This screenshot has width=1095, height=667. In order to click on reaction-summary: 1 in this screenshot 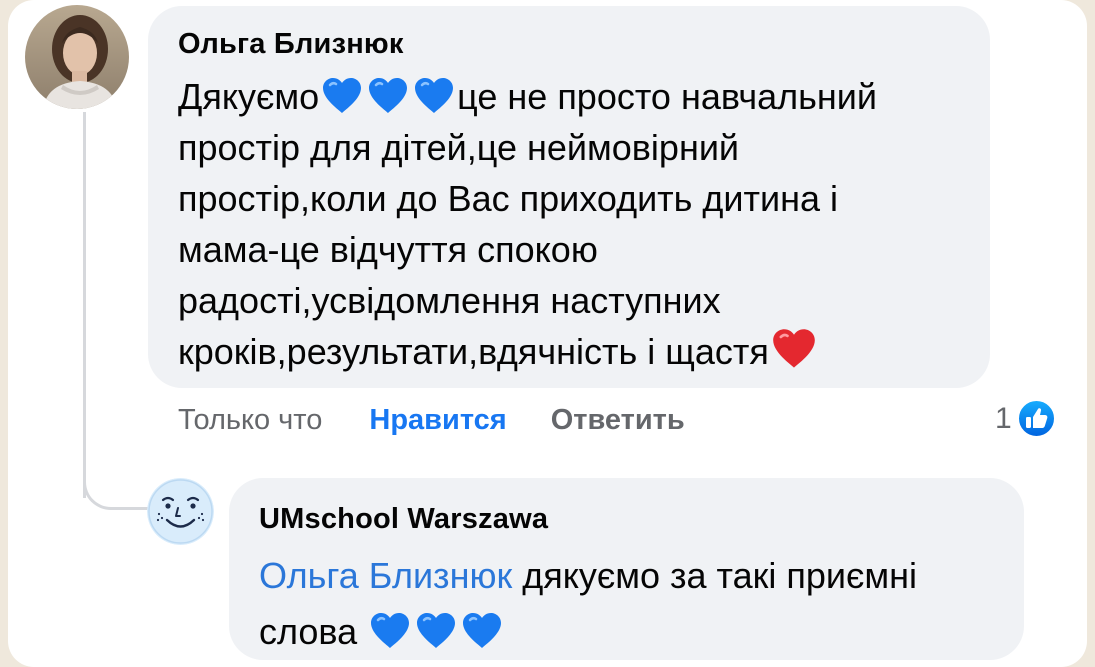, I will do `click(1026, 418)`.